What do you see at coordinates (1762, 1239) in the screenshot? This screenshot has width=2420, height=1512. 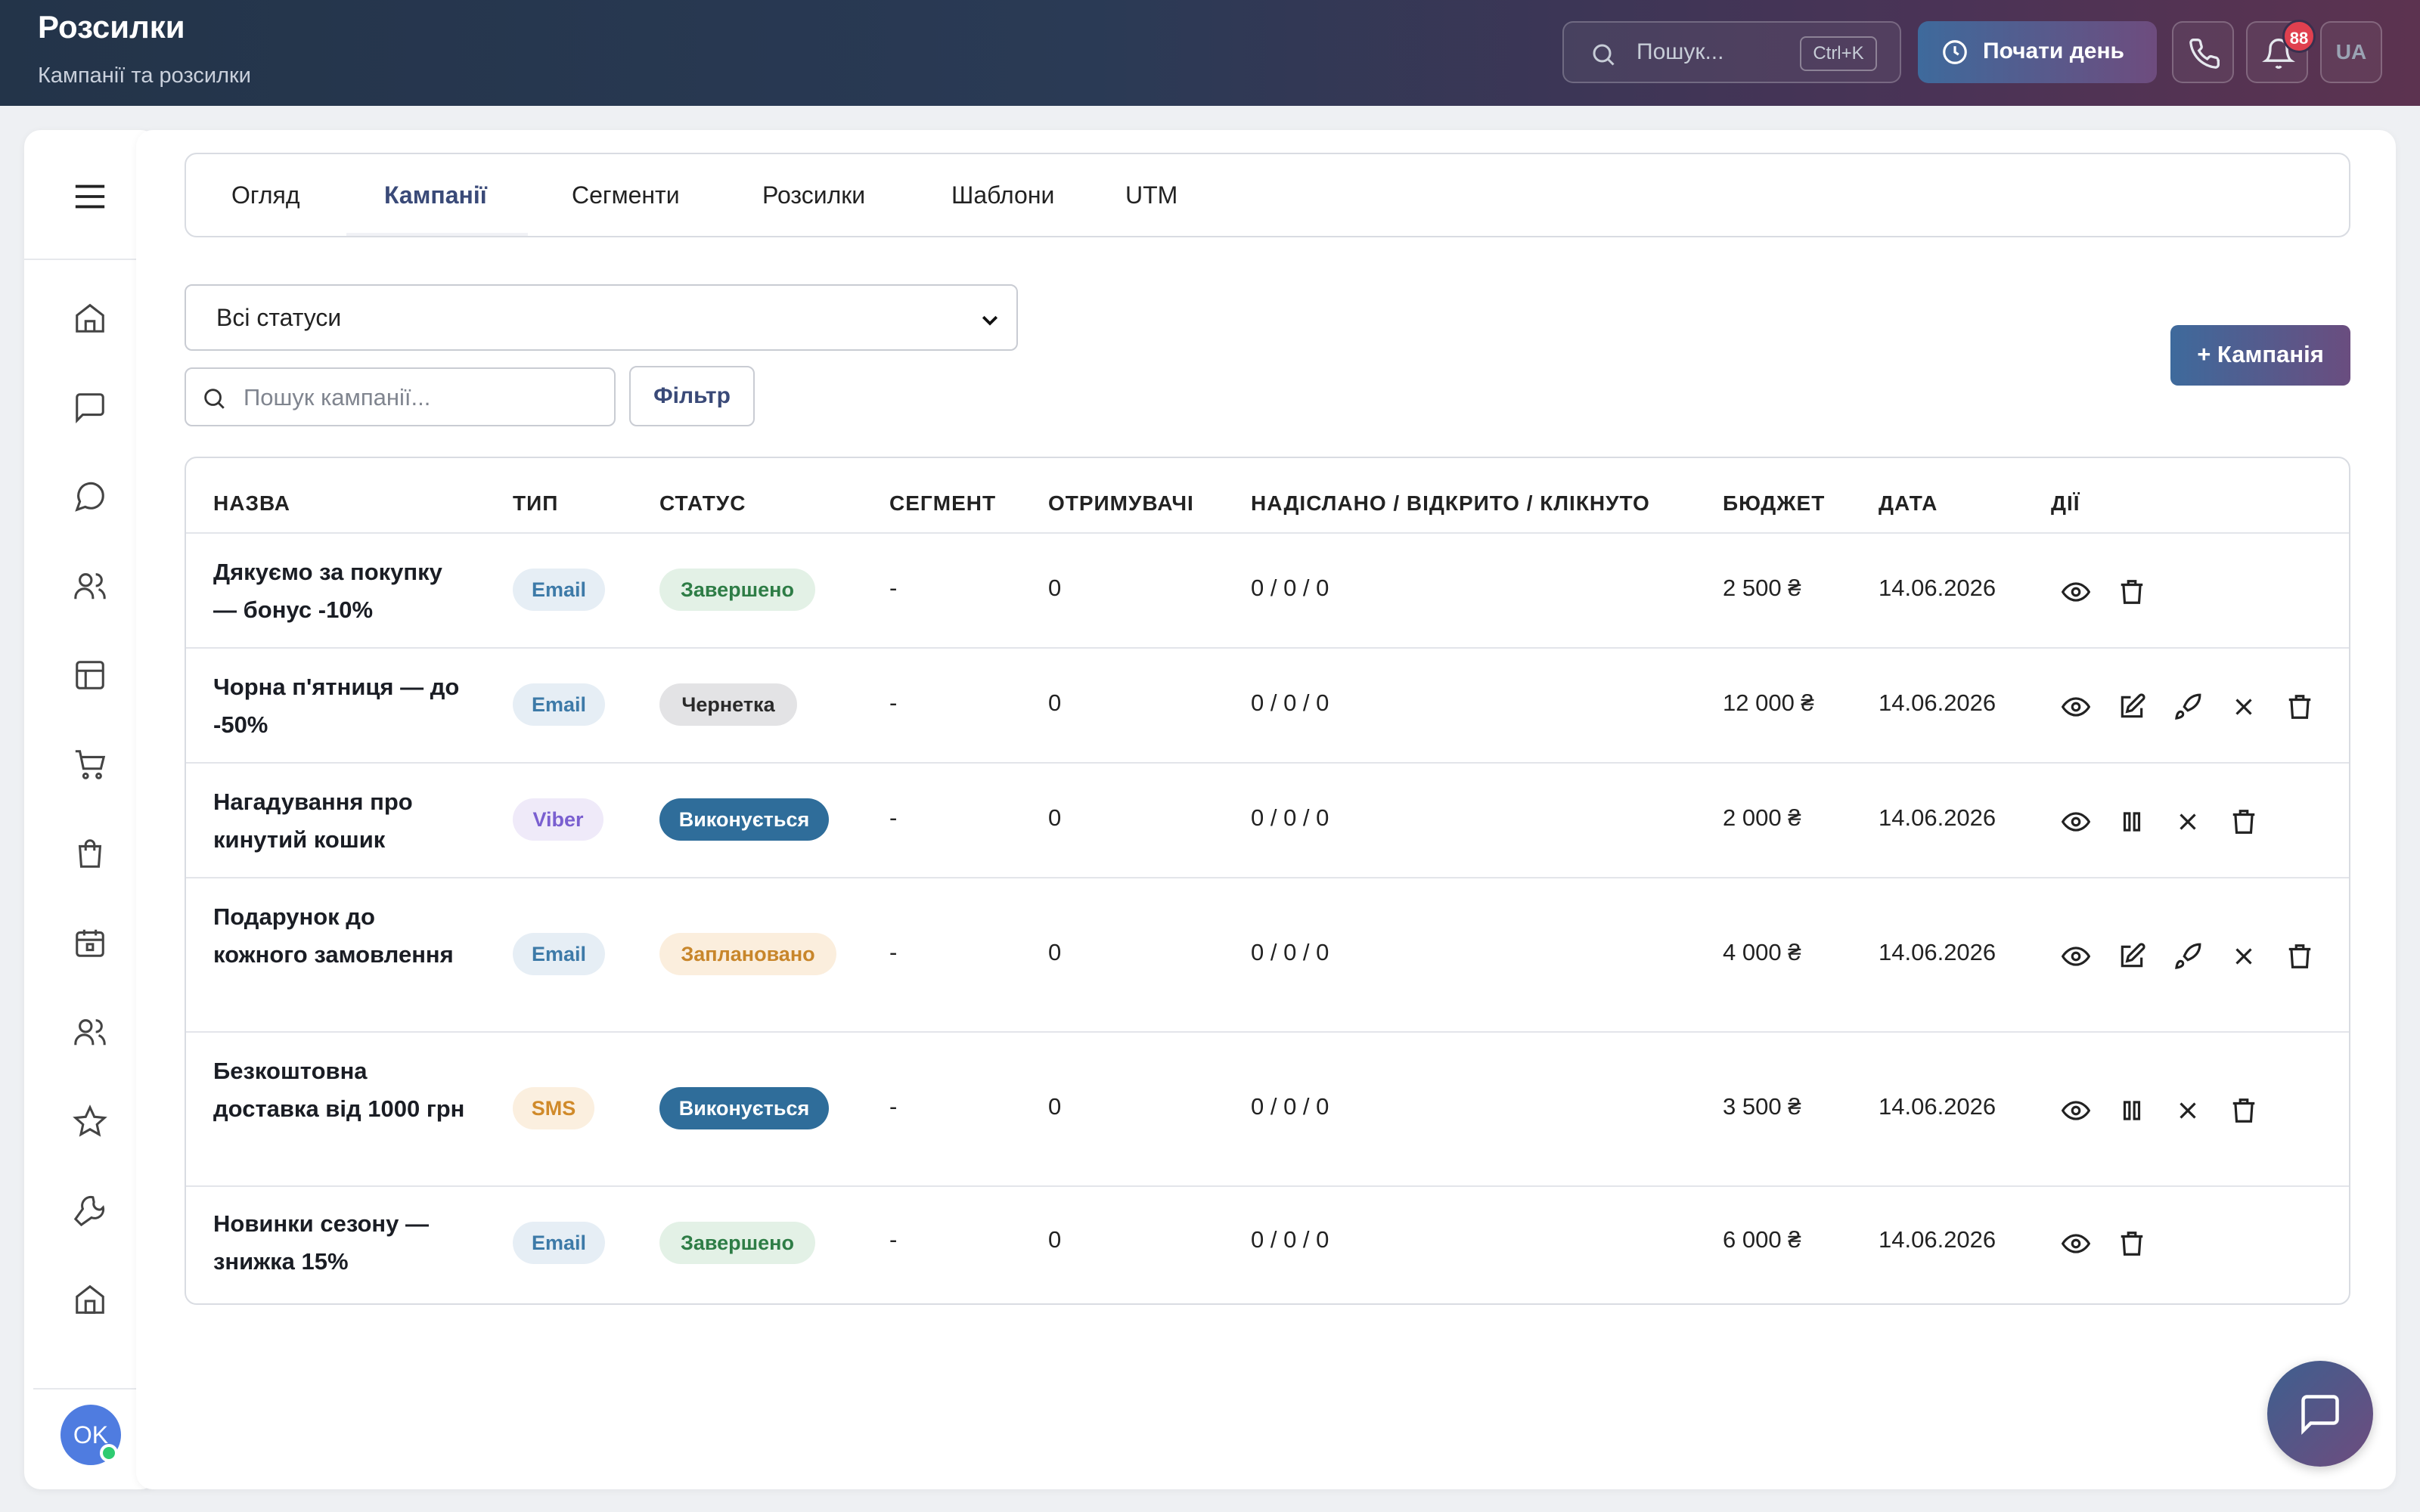 I see `budget-cell: 6 000 ₴` at bounding box center [1762, 1239].